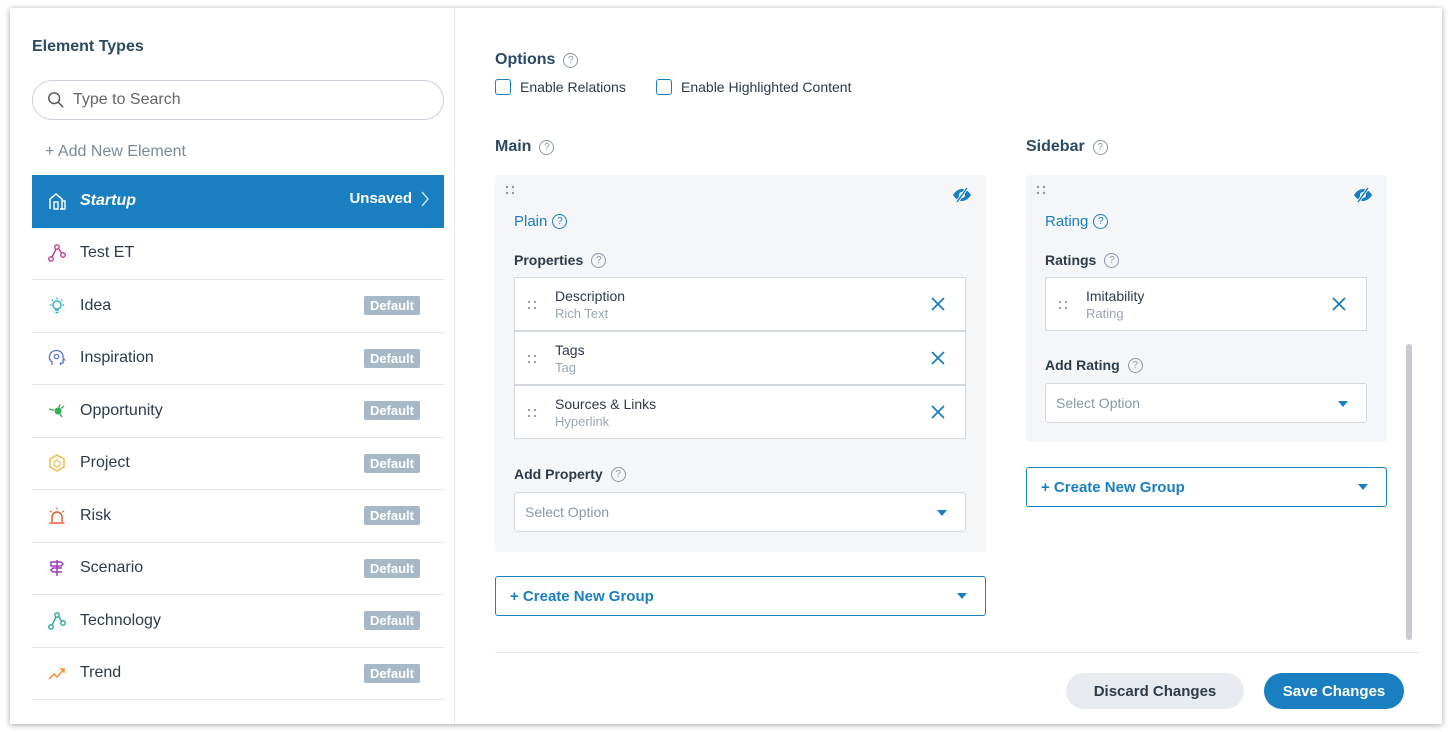 The width and height of the screenshot is (1452, 732). I want to click on search-input, so click(248, 100).